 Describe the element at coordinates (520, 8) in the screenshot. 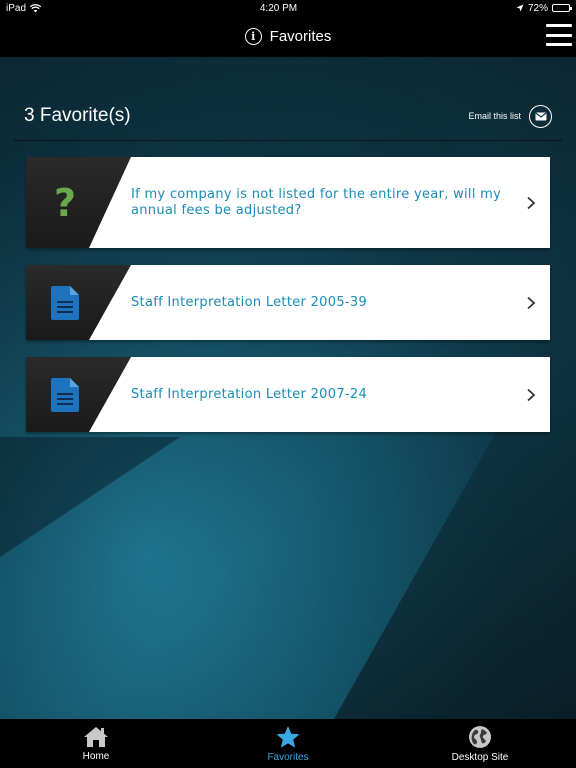

I see `location-arrow-icon` at that location.